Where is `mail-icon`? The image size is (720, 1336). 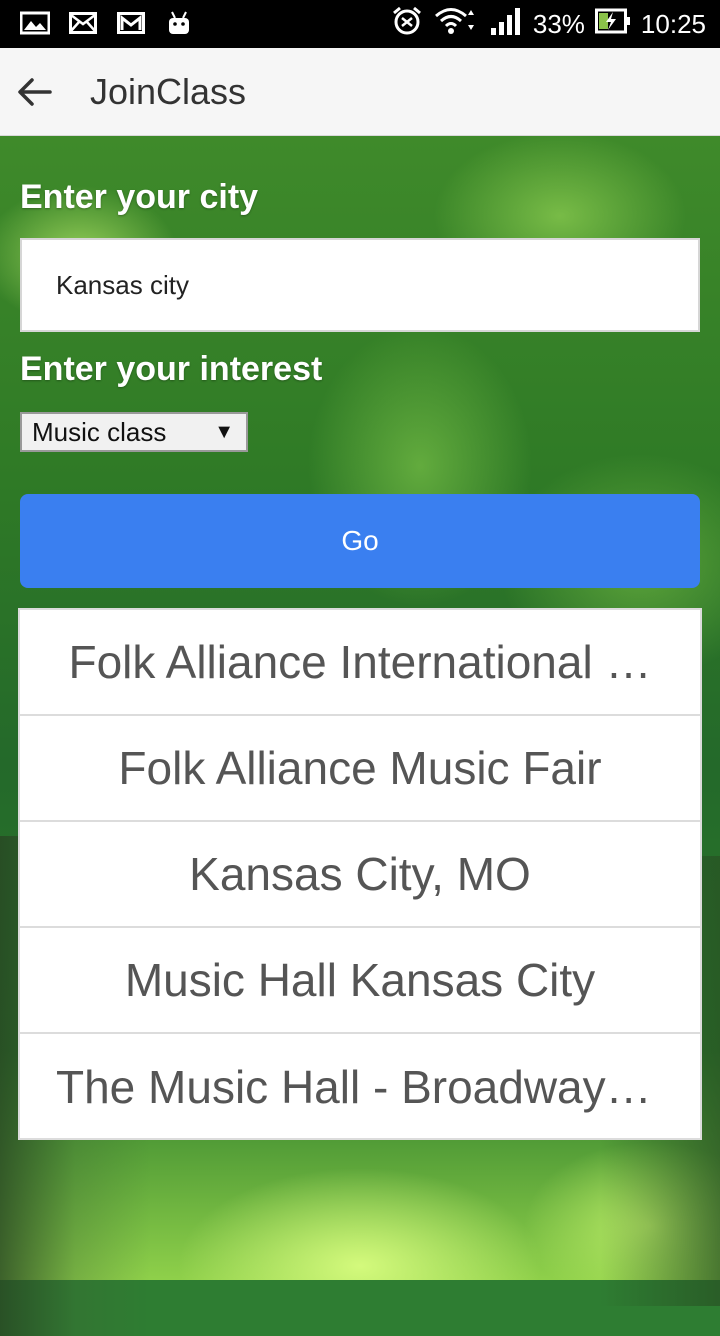
mail-icon is located at coordinates (83, 23).